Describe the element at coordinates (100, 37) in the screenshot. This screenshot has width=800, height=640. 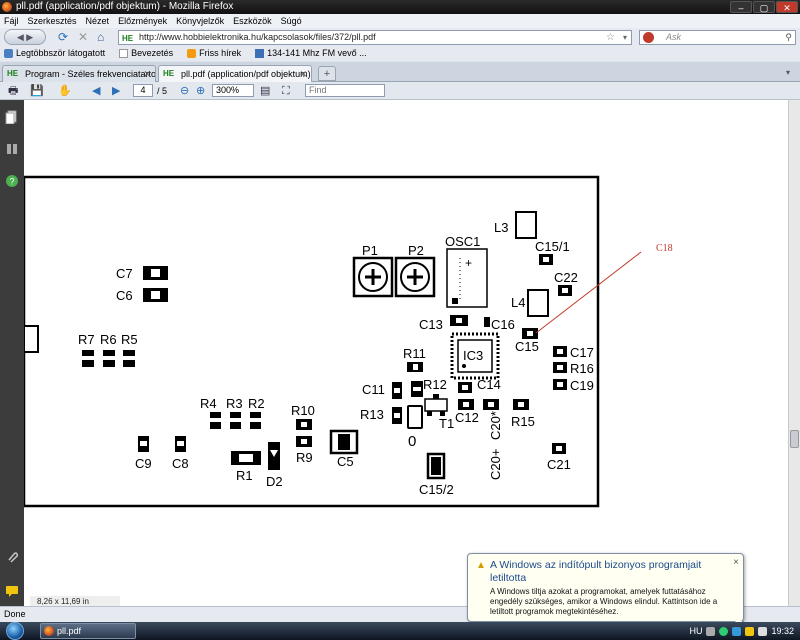
I see `home-icon: ⌂` at that location.